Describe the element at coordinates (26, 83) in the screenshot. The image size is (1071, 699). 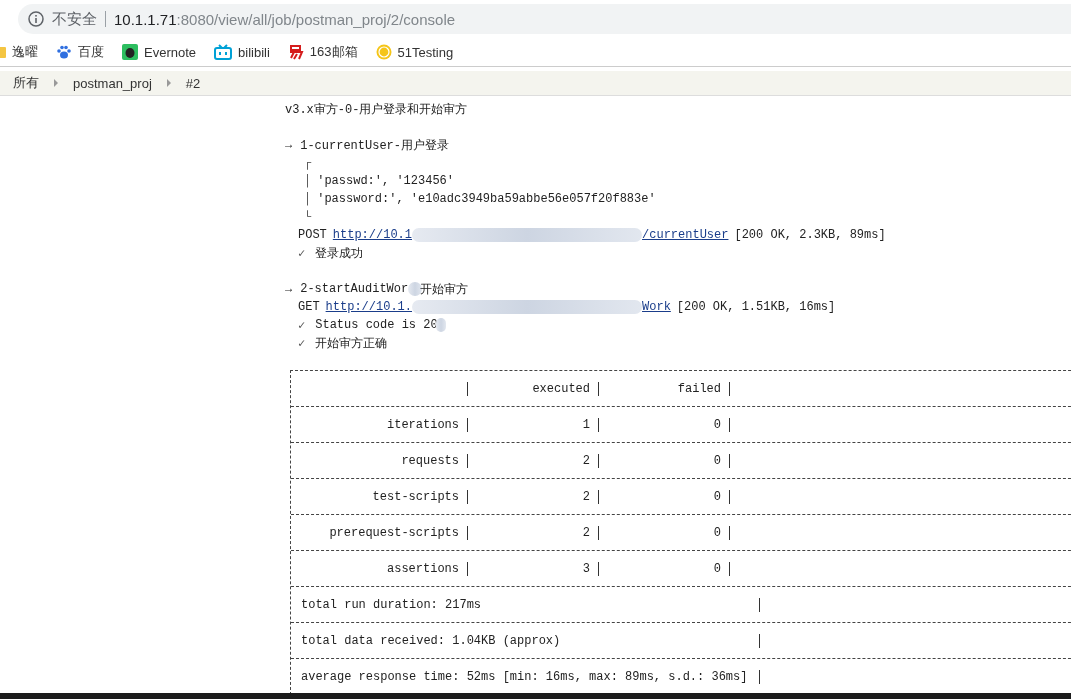
I see `breadcrumb-link: 所有` at that location.